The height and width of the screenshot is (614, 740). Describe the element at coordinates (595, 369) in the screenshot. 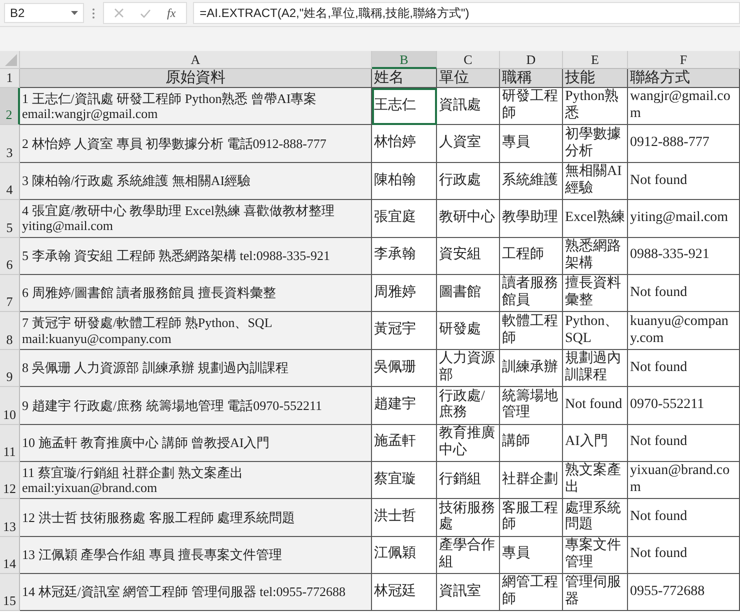

I see `table-cell: 規劃過內訓課程` at that location.